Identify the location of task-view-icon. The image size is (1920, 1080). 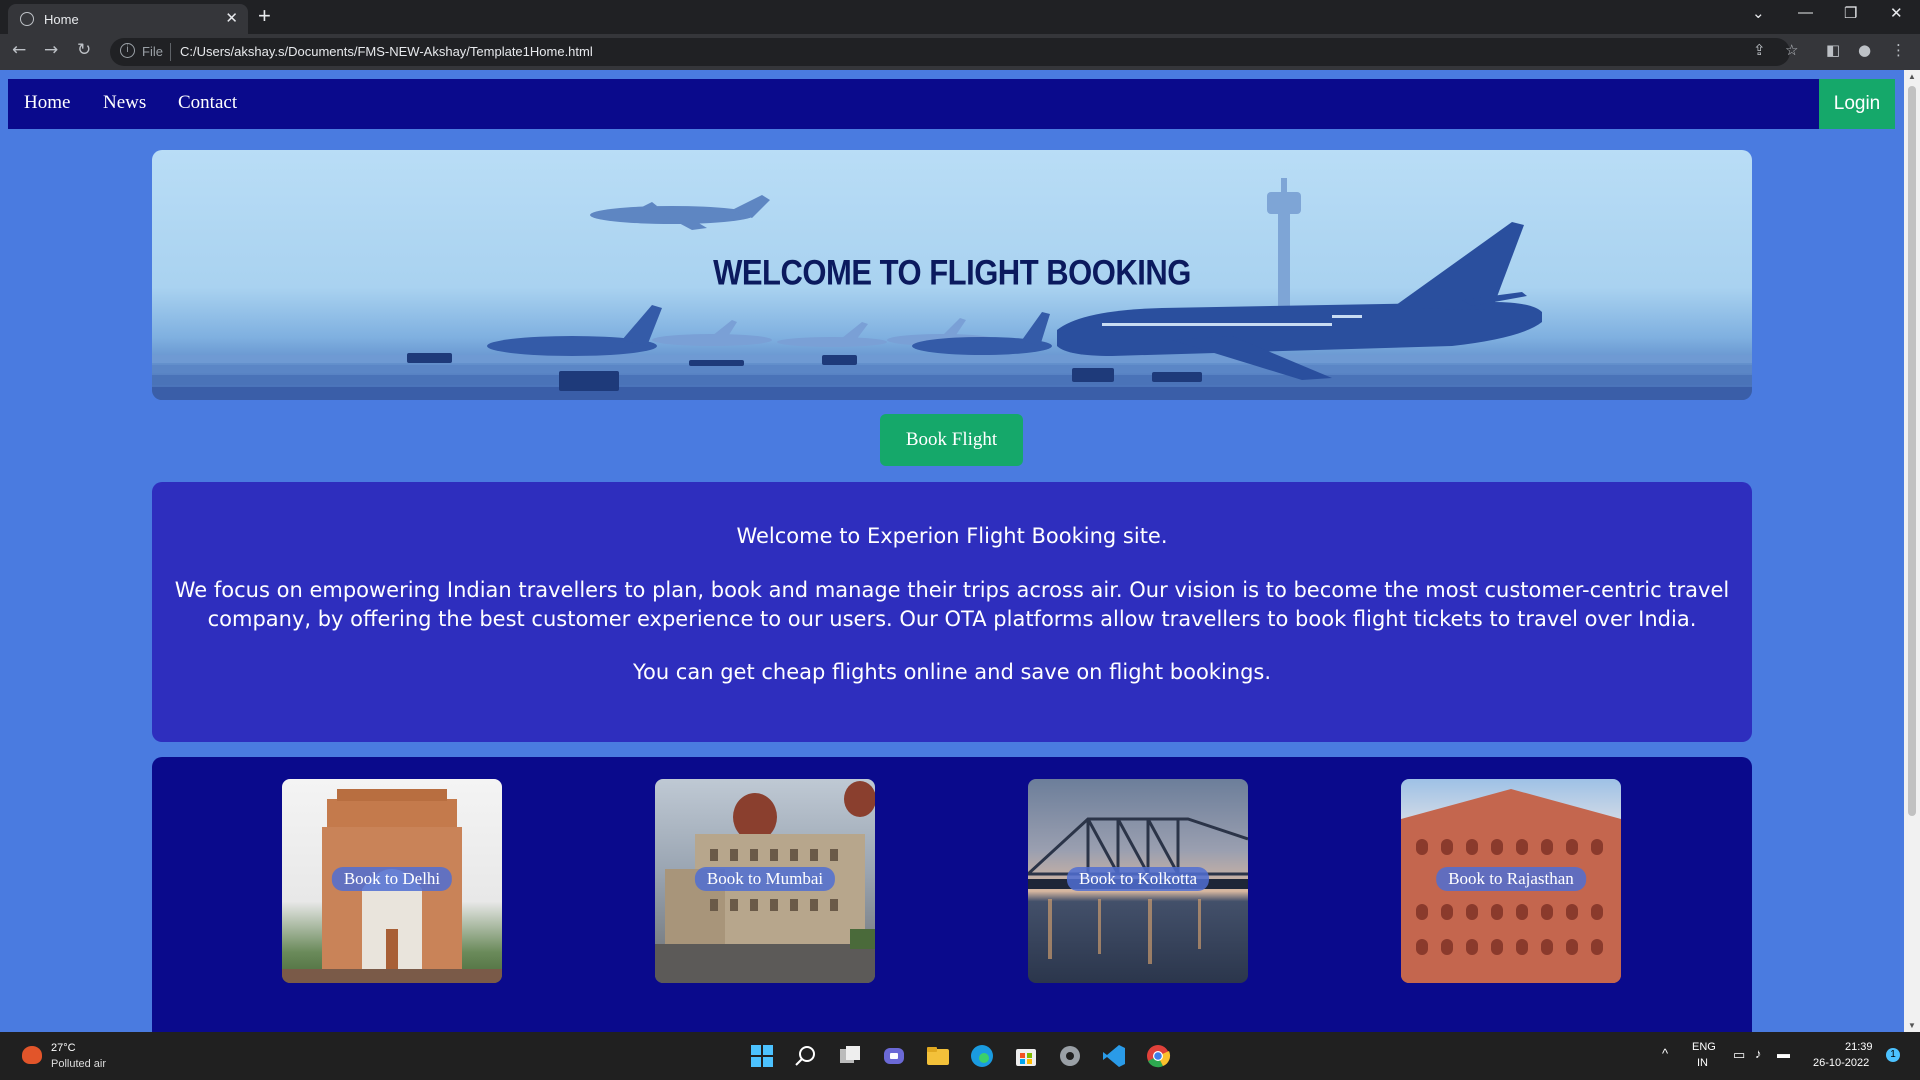
(850, 1056).